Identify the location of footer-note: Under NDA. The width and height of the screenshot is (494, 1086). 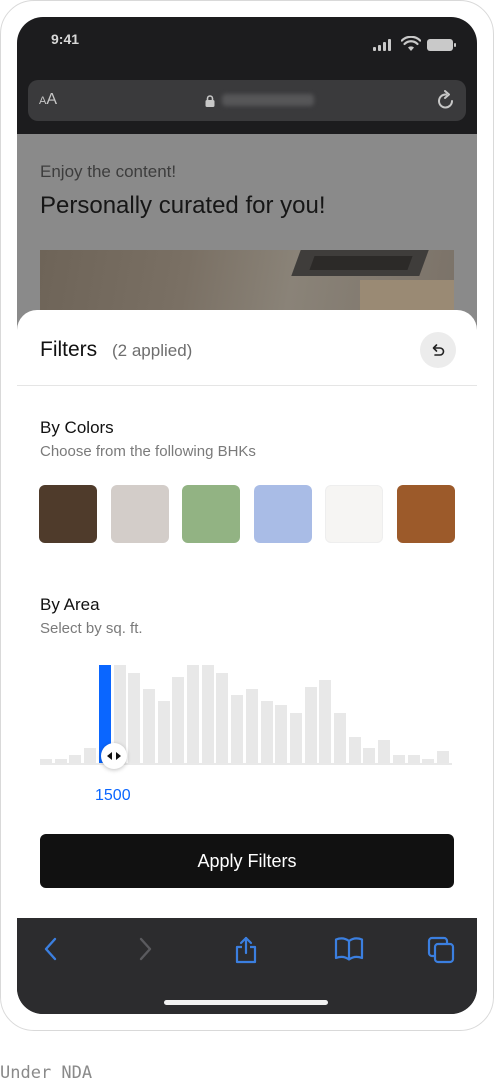
(46, 1073).